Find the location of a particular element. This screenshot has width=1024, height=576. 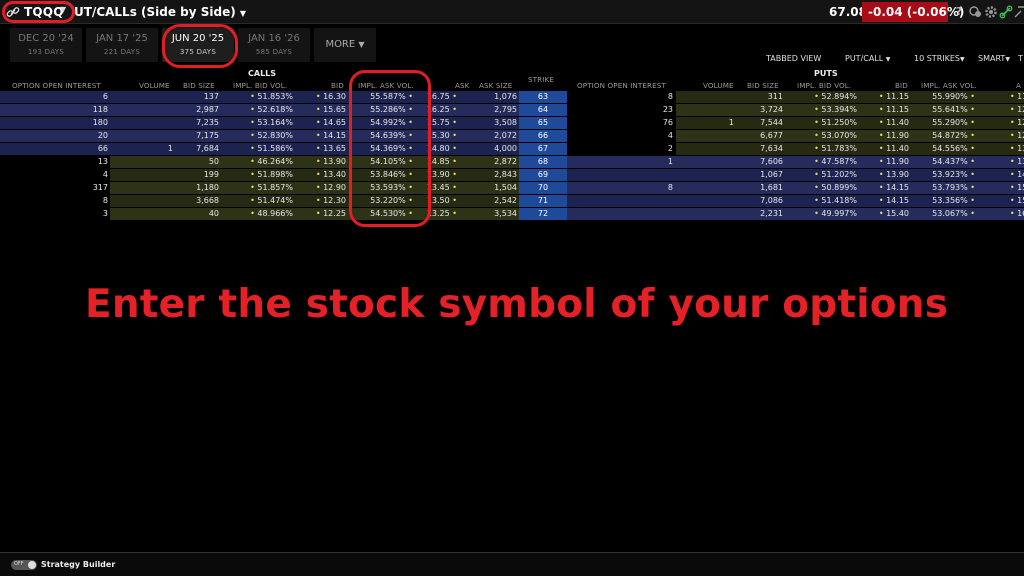

cell-p-oi: 4 is located at coordinates (670, 136).